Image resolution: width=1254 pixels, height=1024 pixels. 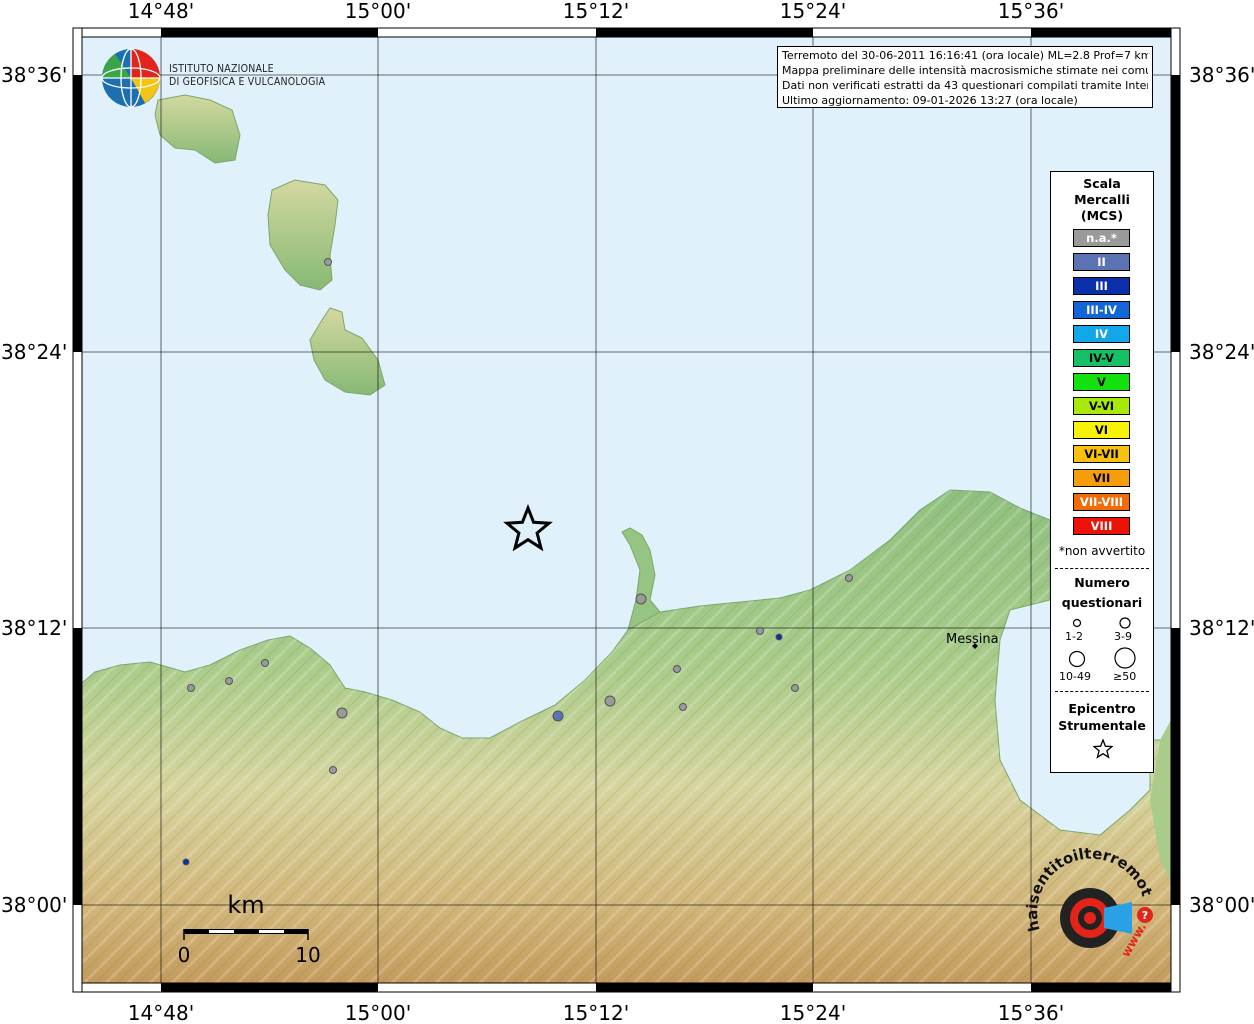 What do you see at coordinates (1103, 749) in the screenshot?
I see `legend-star-icon` at bounding box center [1103, 749].